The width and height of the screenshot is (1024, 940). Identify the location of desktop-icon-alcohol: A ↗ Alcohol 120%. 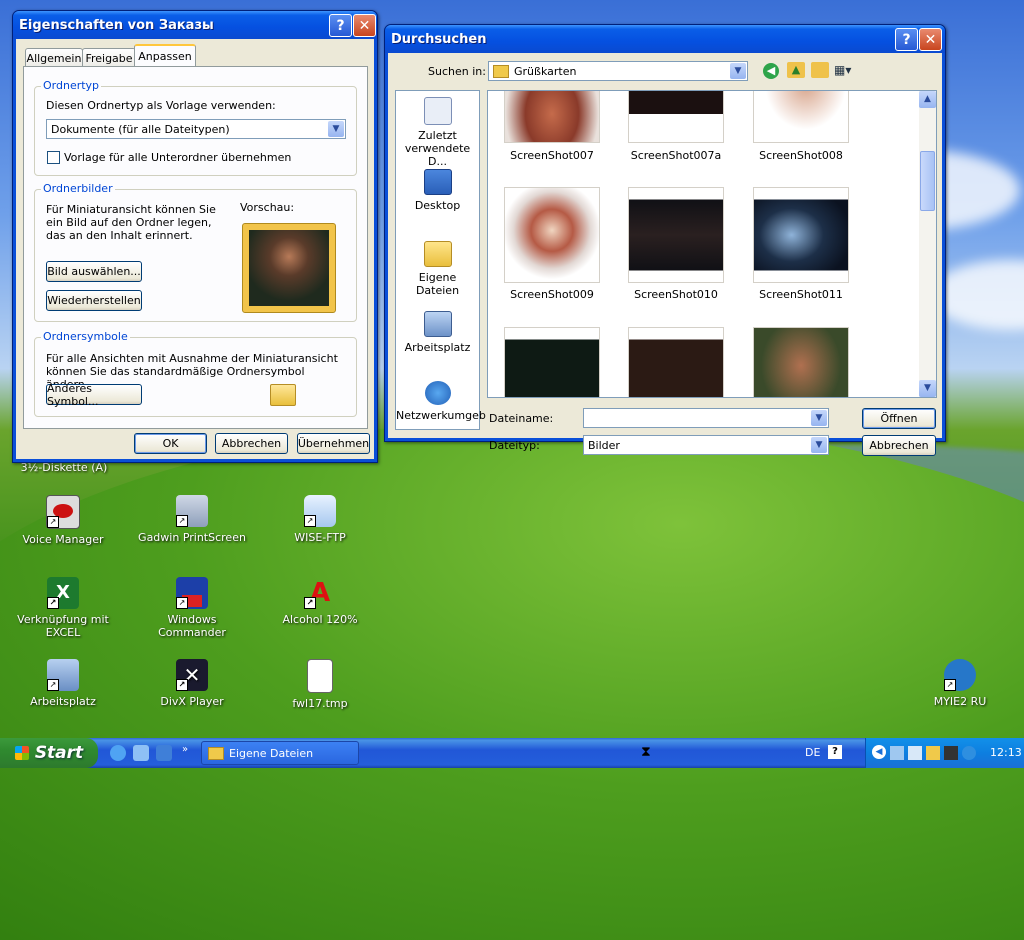
(320, 601).